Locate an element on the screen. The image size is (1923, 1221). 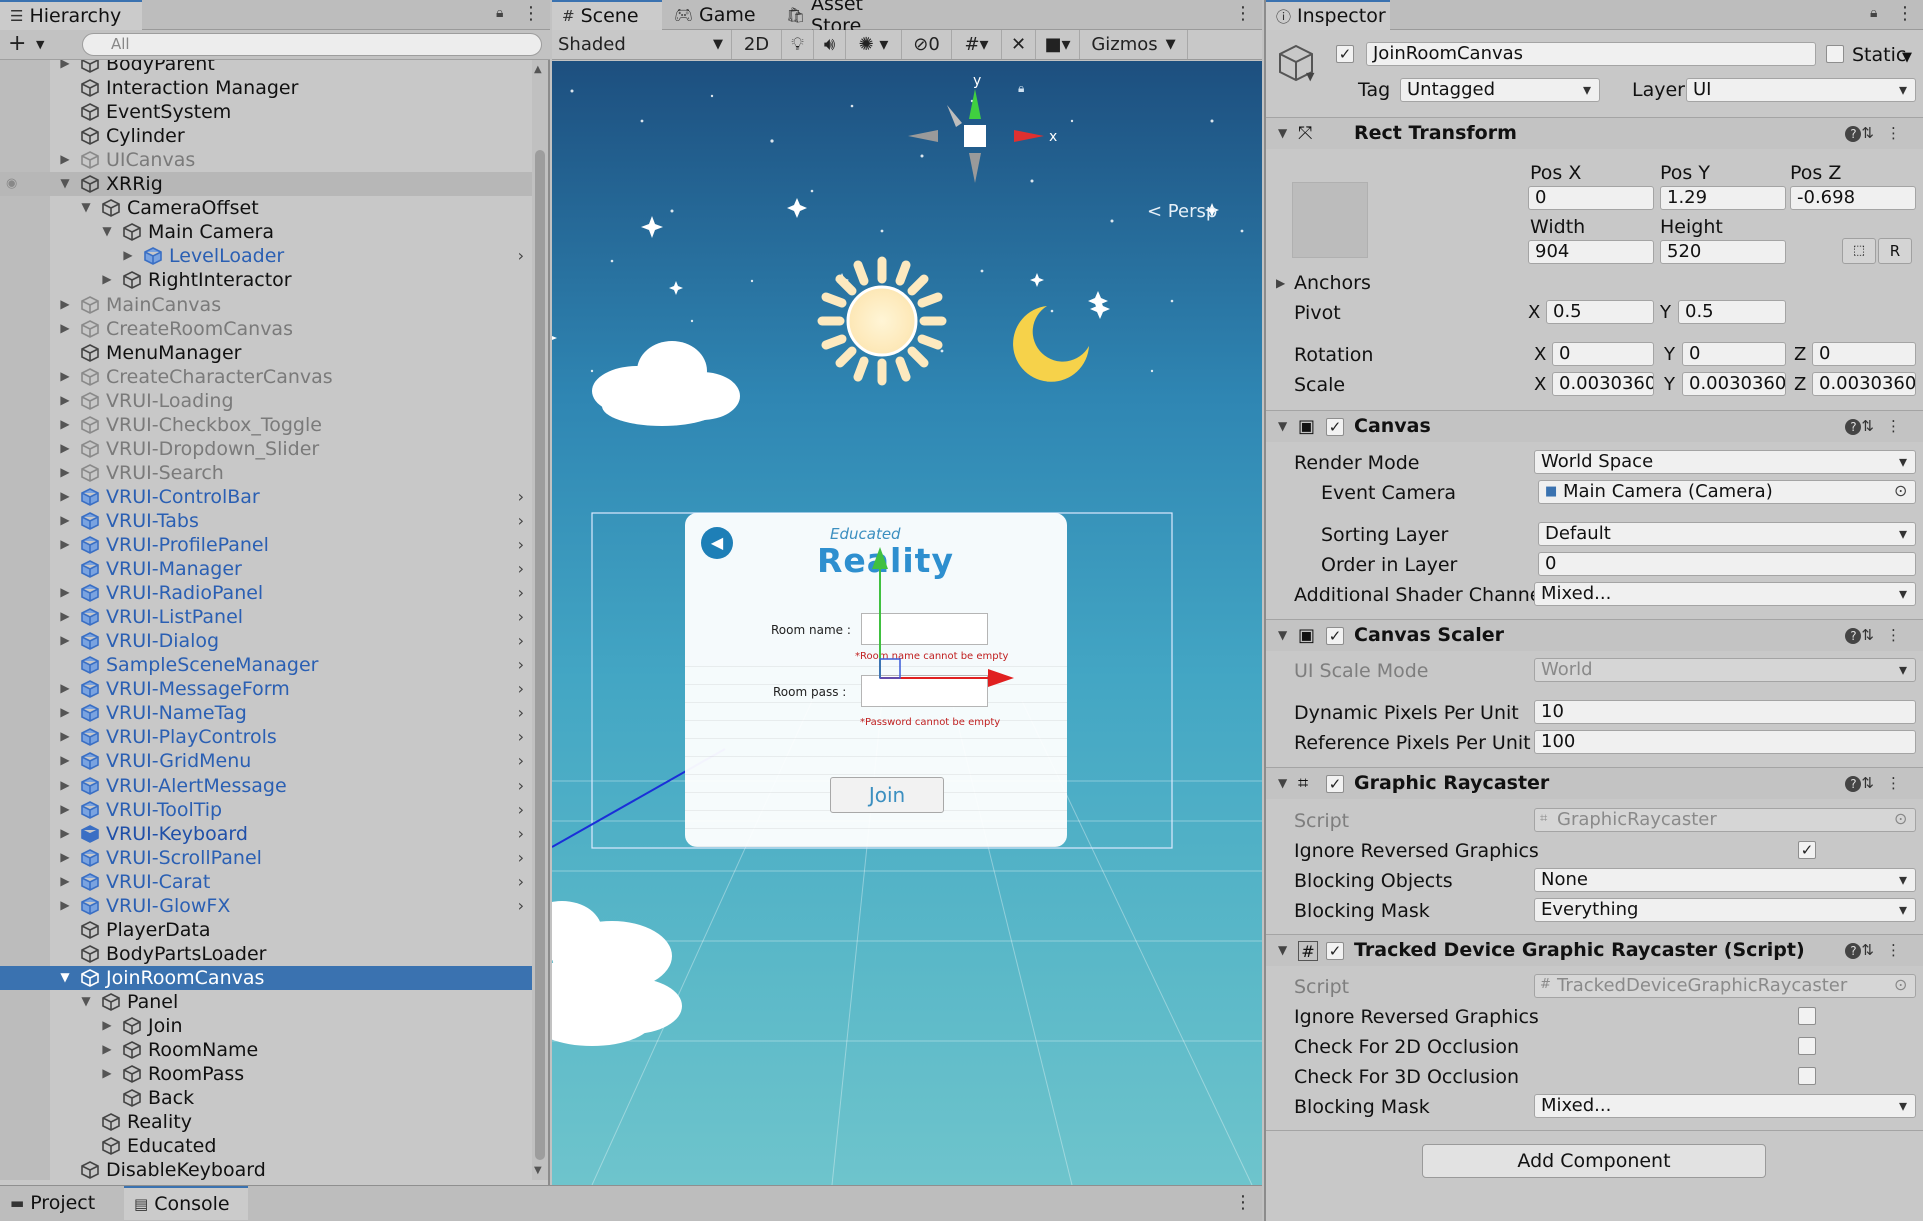
hierarchy-item: ▶ VRUI-Search is located at coordinates (266, 473).